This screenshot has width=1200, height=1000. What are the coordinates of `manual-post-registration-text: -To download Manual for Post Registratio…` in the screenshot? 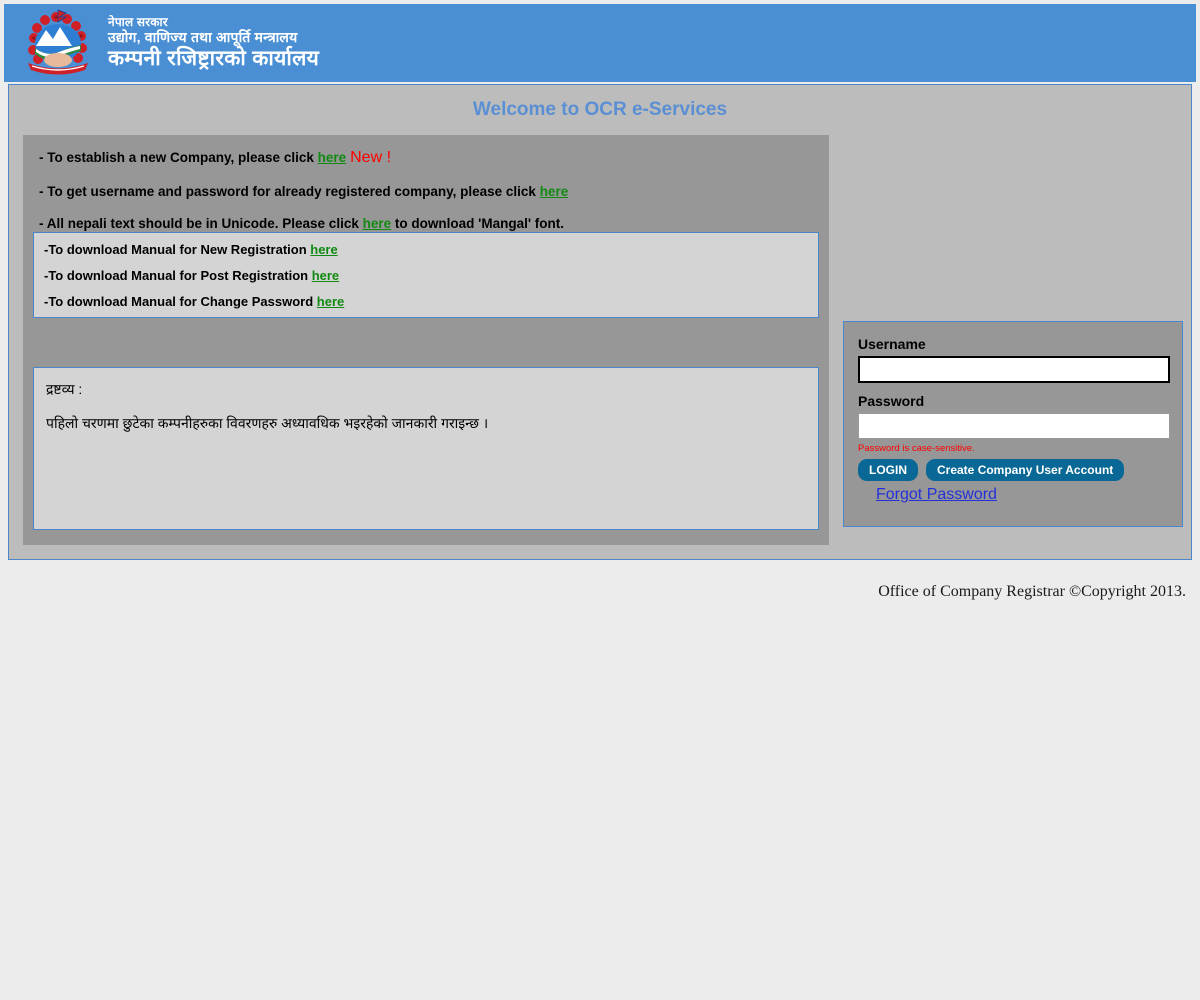 It's located at (178, 275).